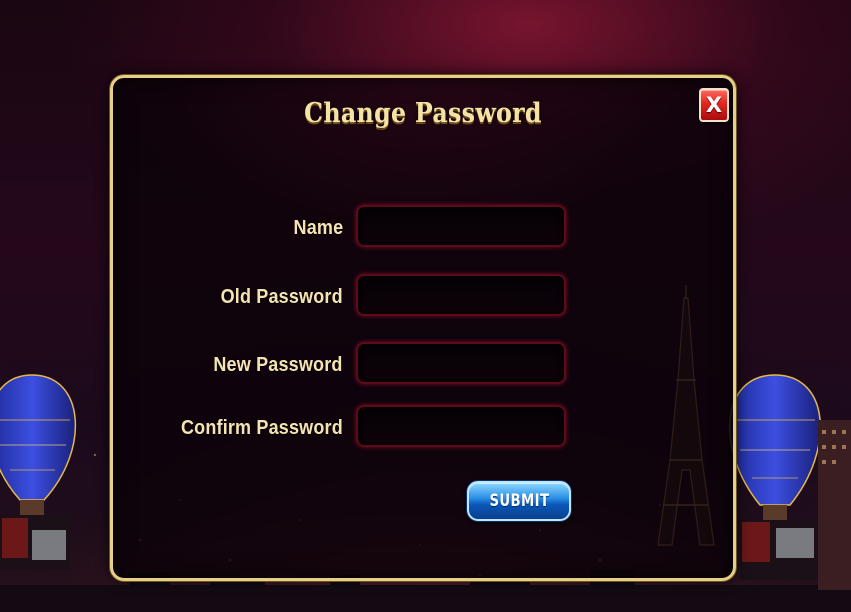 Image resolution: width=851 pixels, height=612 pixels. Describe the element at coordinates (262, 428) in the screenshot. I see `confirm-password-label: Confirm Password` at that location.